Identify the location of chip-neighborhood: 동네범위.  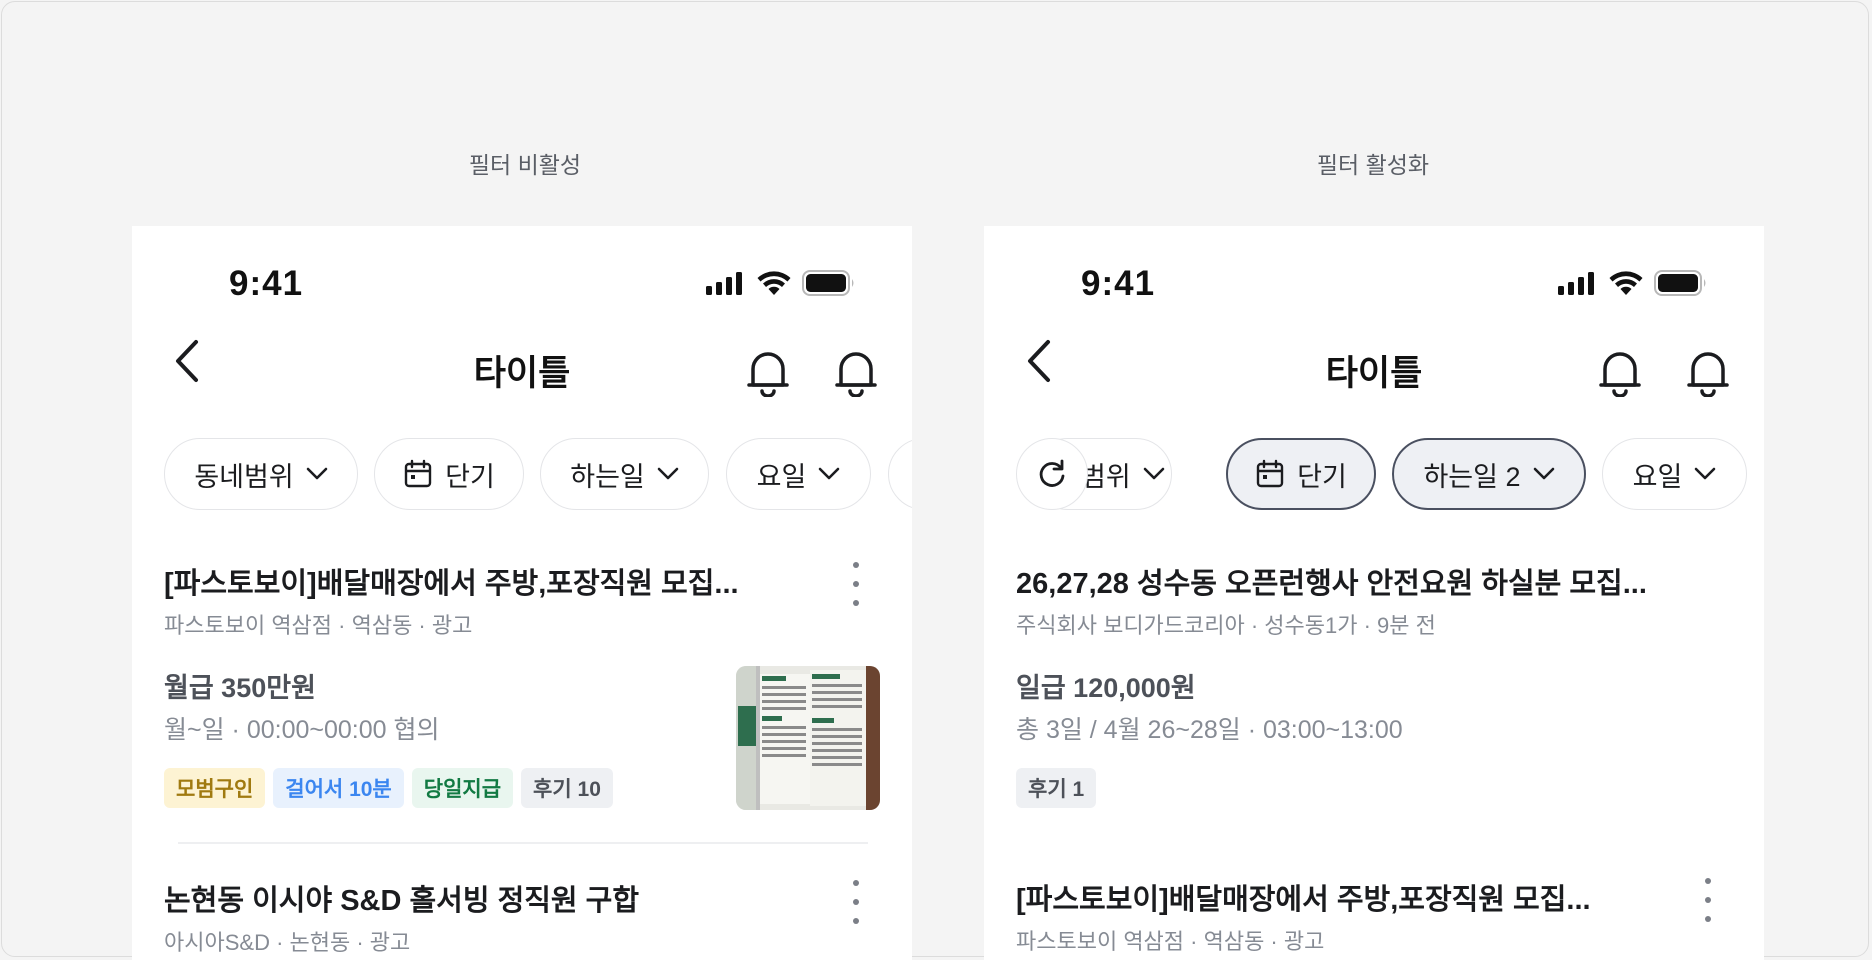
(261, 474).